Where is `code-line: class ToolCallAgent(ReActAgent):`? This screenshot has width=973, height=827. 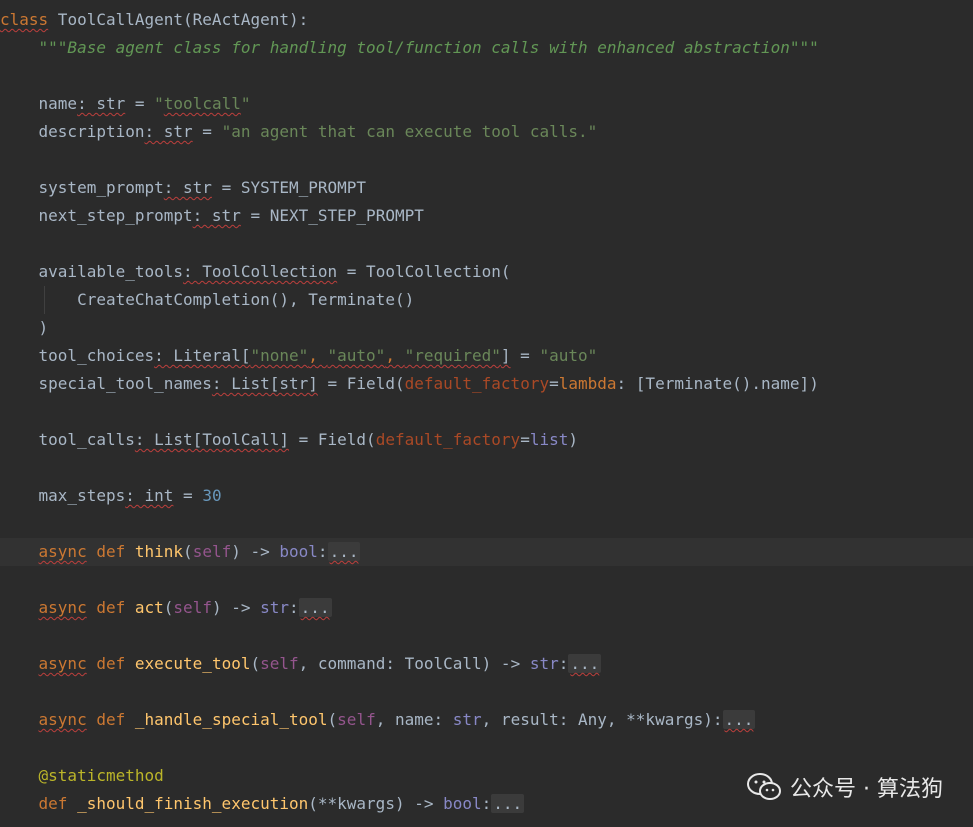
code-line: class ToolCallAgent(ReActAgent): is located at coordinates (486, 20).